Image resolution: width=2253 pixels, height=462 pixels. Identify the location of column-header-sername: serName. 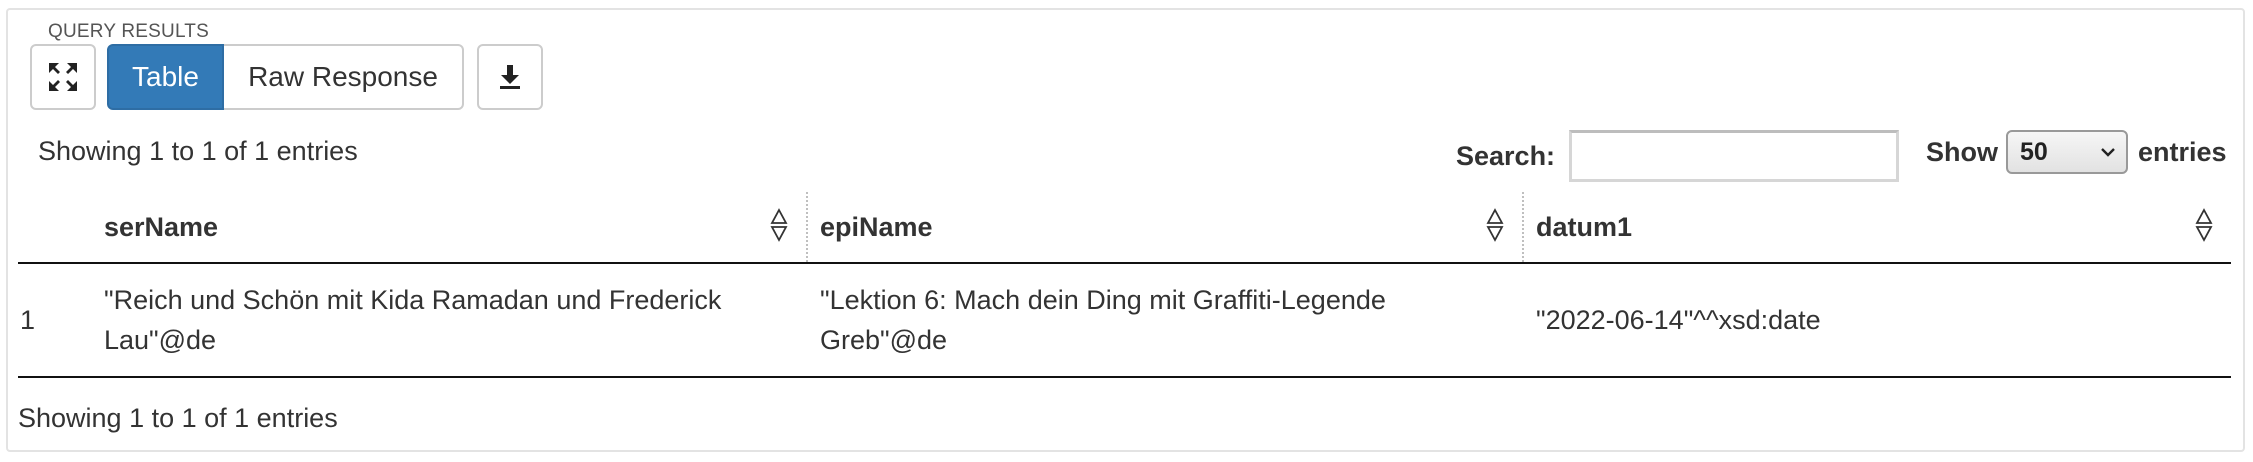
(448, 228).